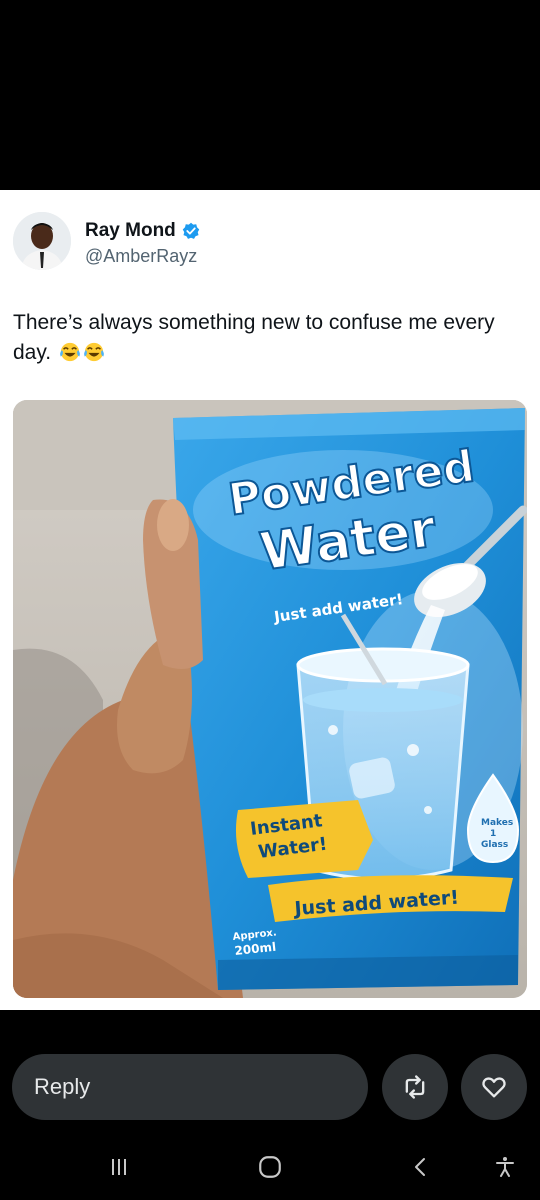 The width and height of the screenshot is (540, 1200). I want to click on like-button, so click(494, 1087).